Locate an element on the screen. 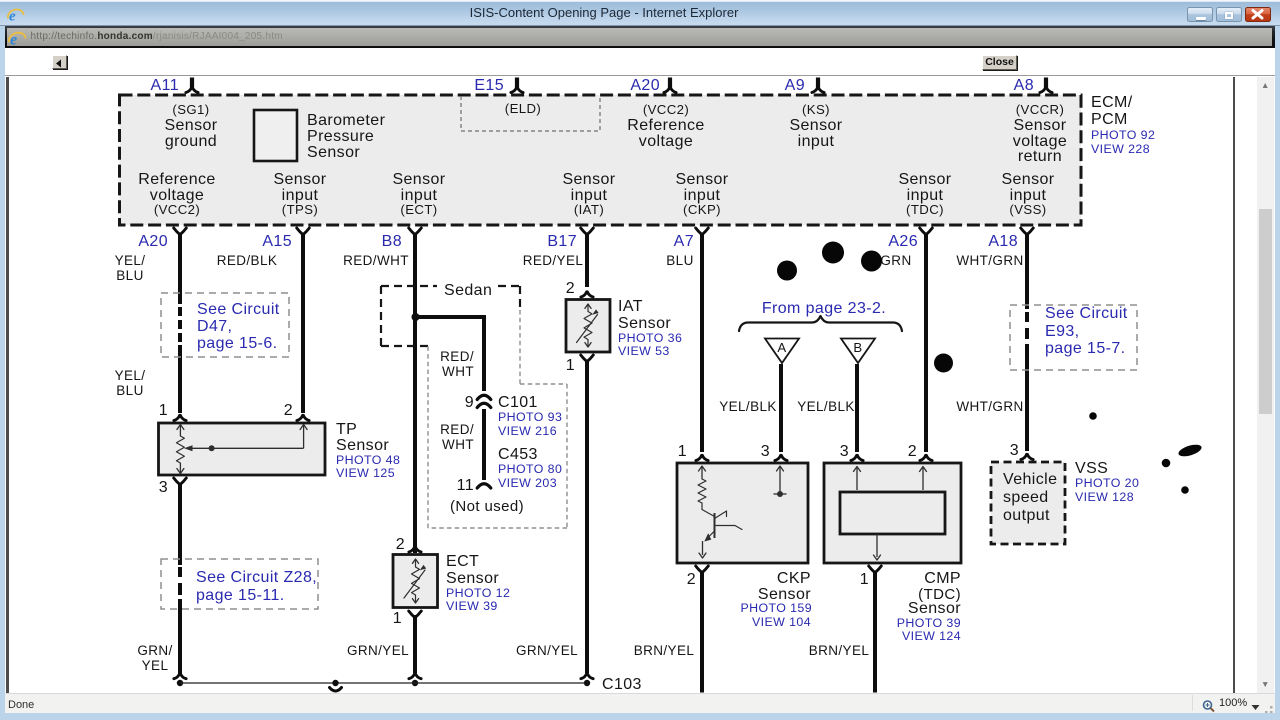 This screenshot has width=1280, height=720. svg-text: VIEW 125 is located at coordinates (365, 473).